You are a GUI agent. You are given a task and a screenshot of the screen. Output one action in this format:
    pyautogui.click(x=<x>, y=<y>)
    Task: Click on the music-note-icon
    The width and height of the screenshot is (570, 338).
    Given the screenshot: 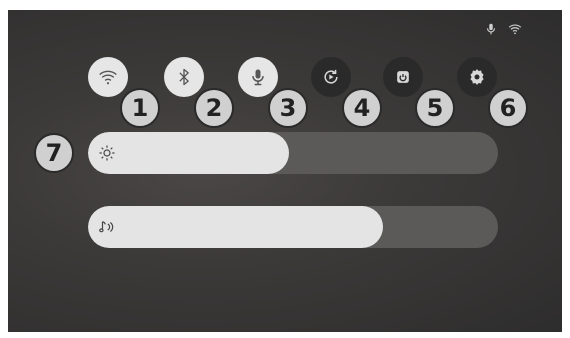 What is the action you would take?
    pyautogui.click(x=106, y=227)
    